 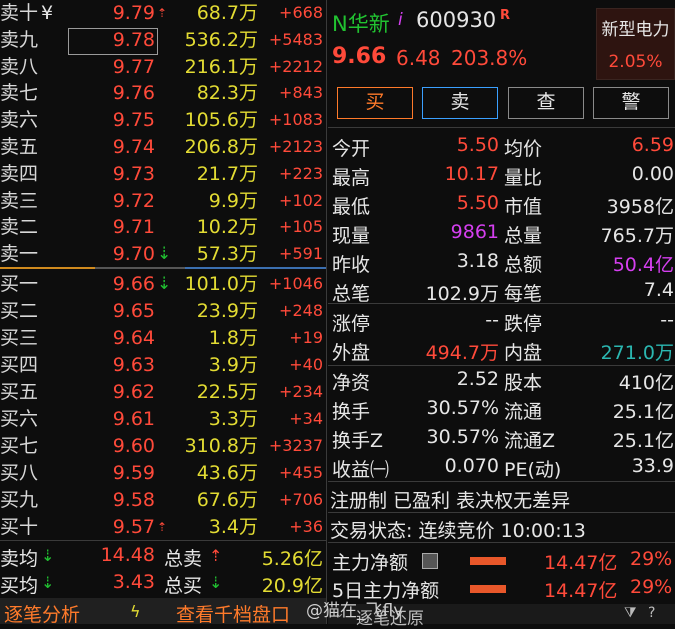 What do you see at coordinates (19, 559) in the screenshot?
I see `summary-label: 卖均` at bounding box center [19, 559].